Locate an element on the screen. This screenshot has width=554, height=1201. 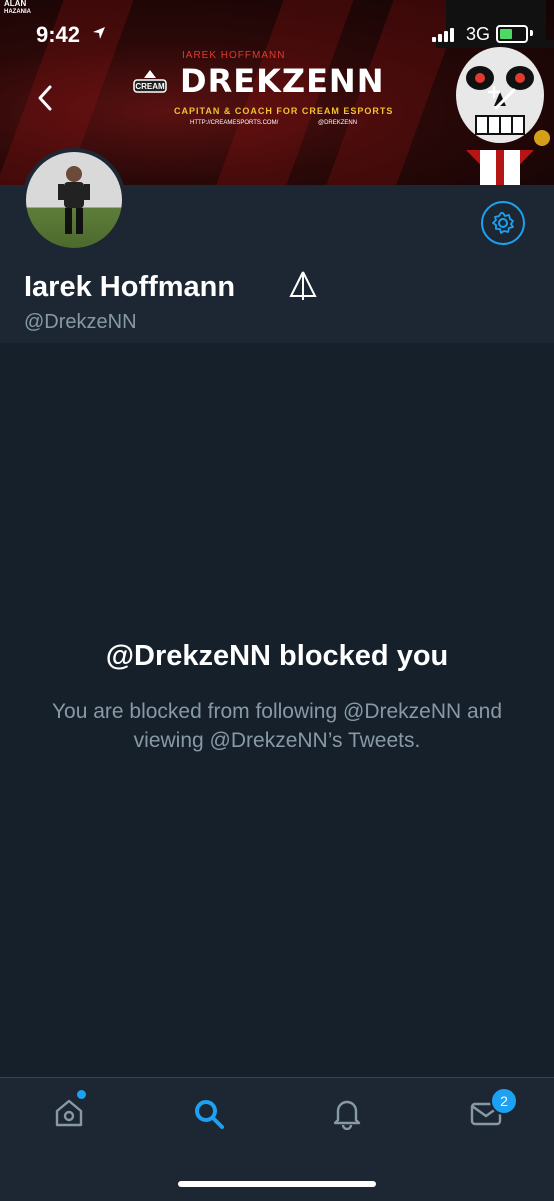
profile-name: Iarek Hoffmann is located at coordinates (130, 287).